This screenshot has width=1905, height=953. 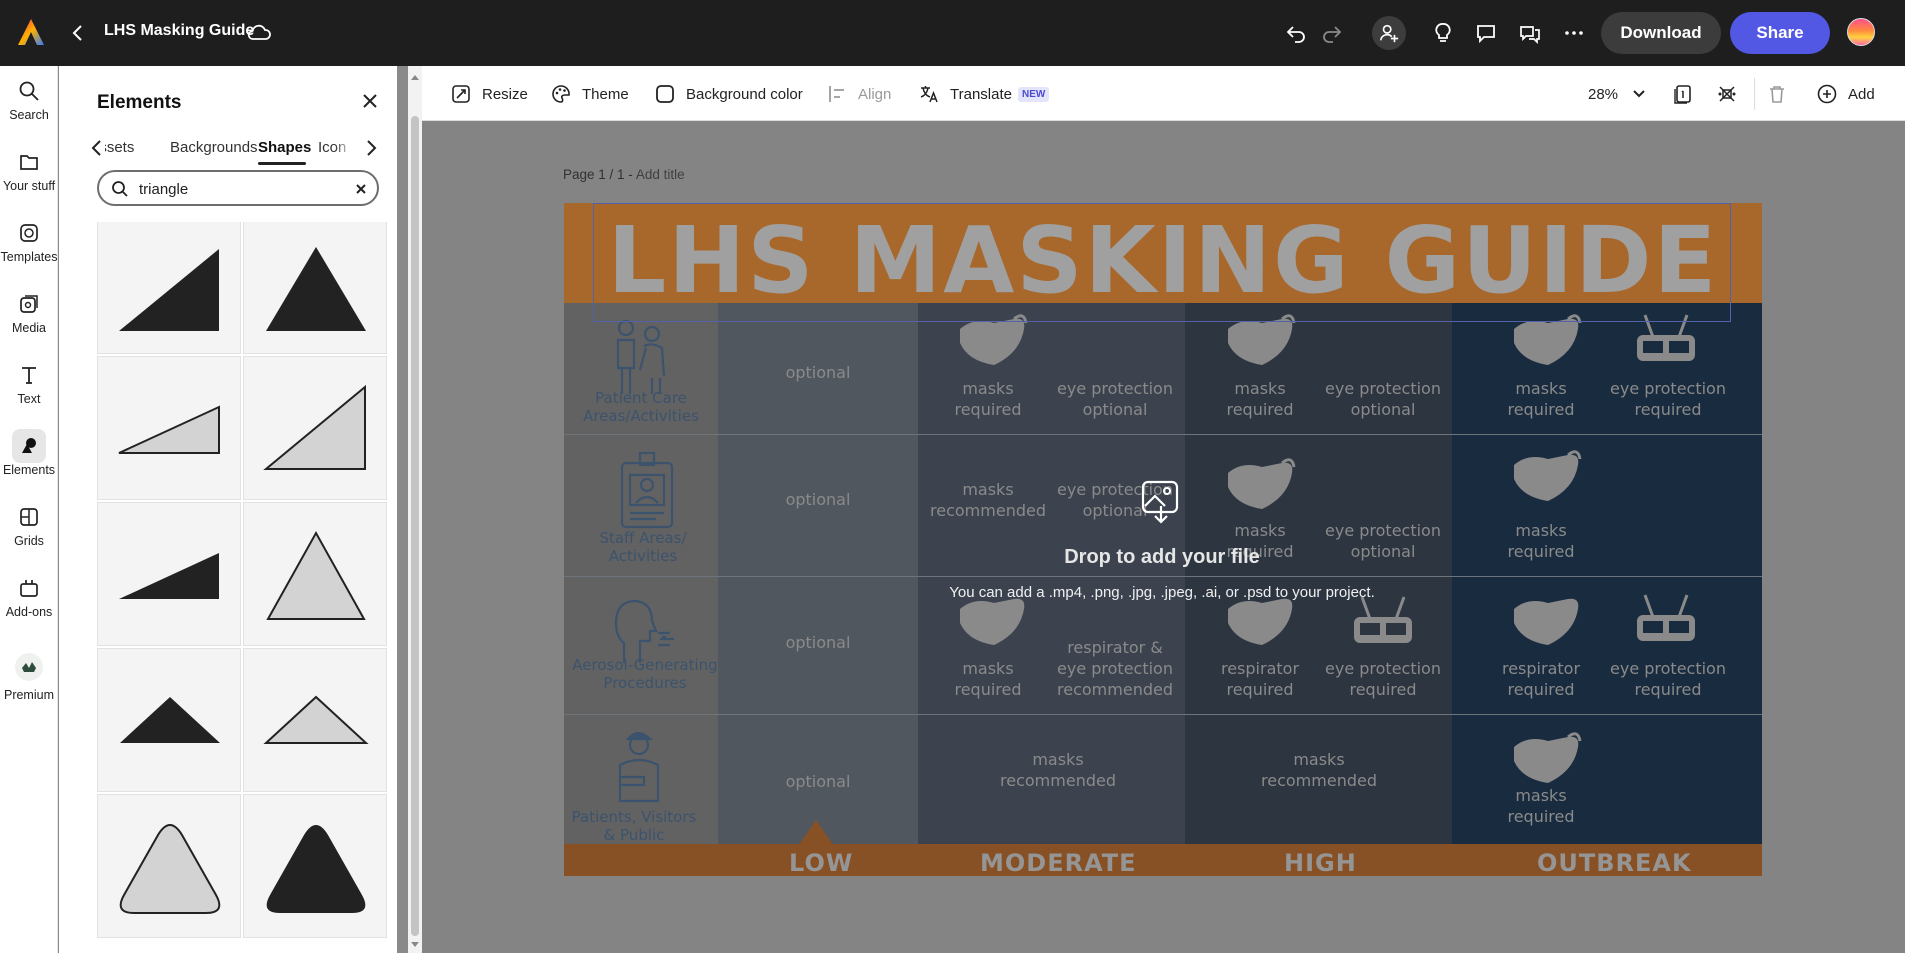 I want to click on theme-label: Theme, so click(x=605, y=94).